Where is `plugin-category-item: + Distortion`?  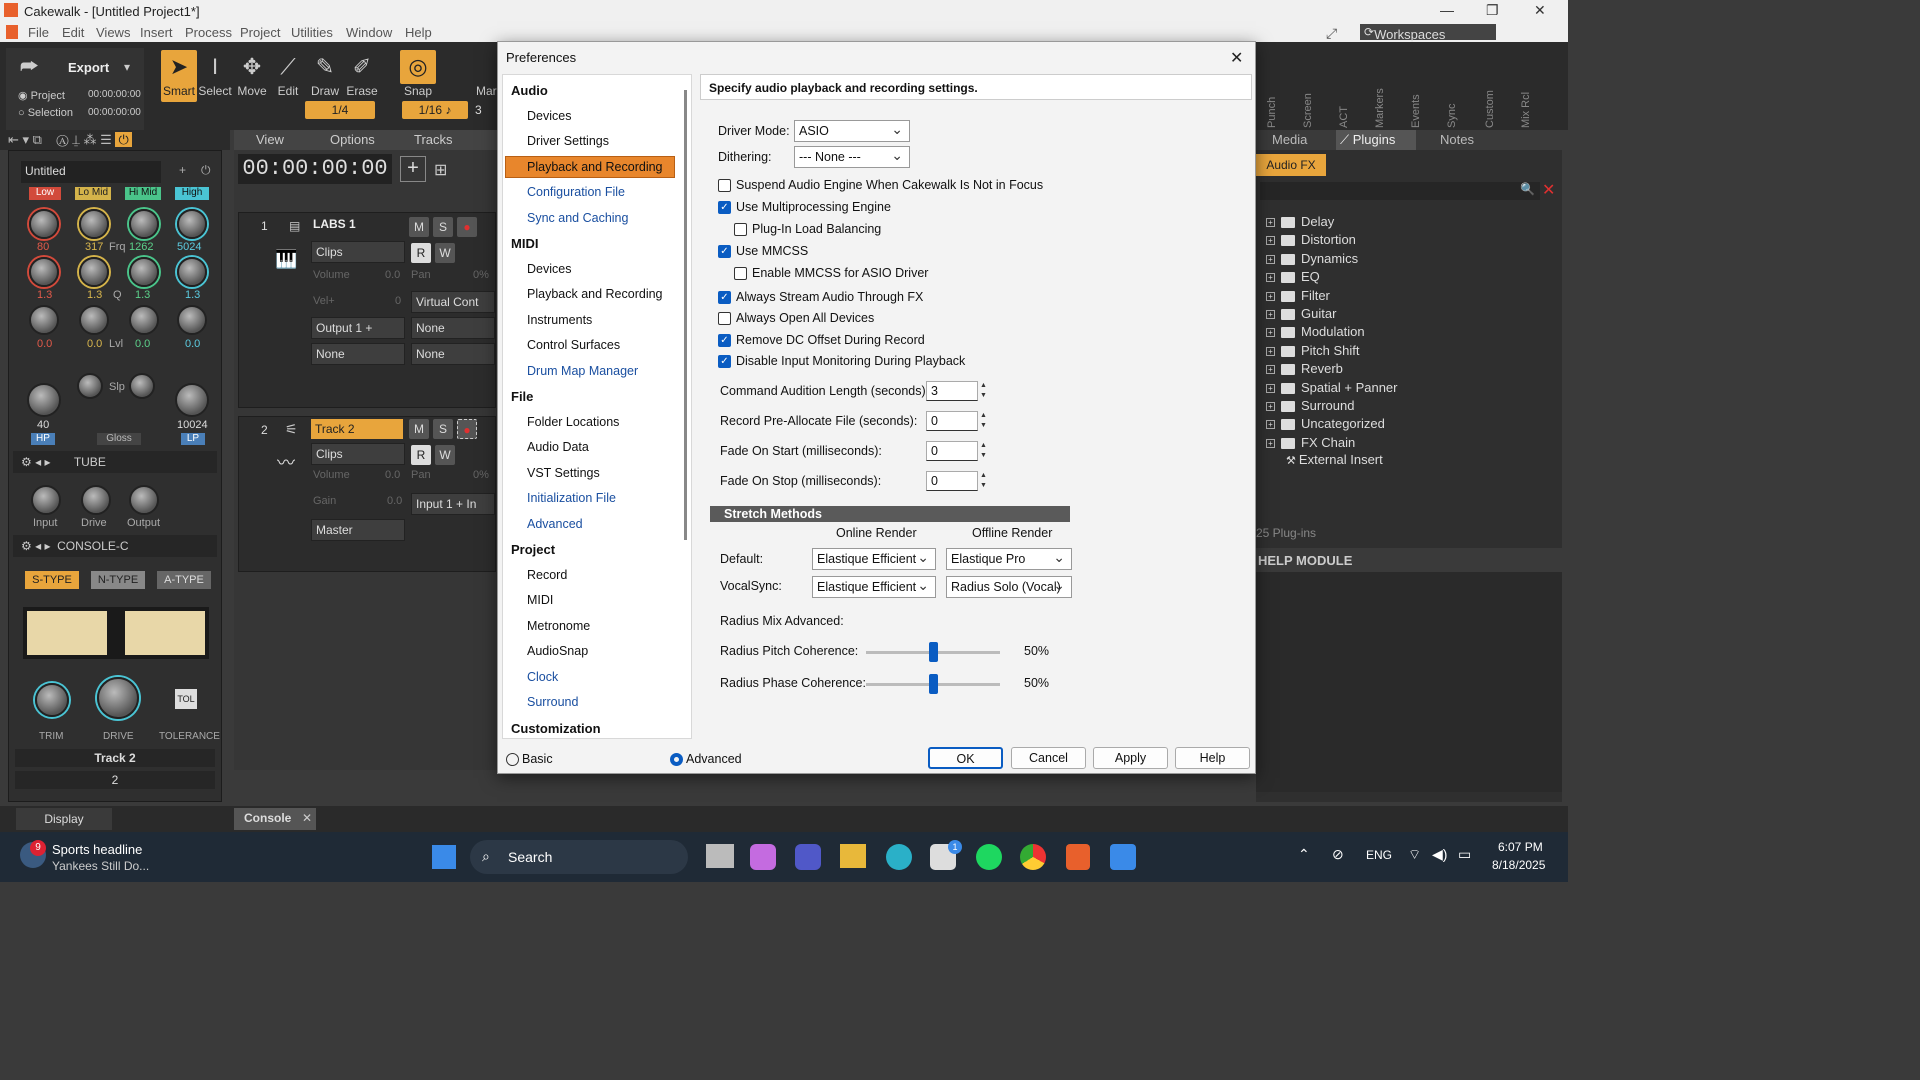 plugin-category-item: + Distortion is located at coordinates (1311, 241).